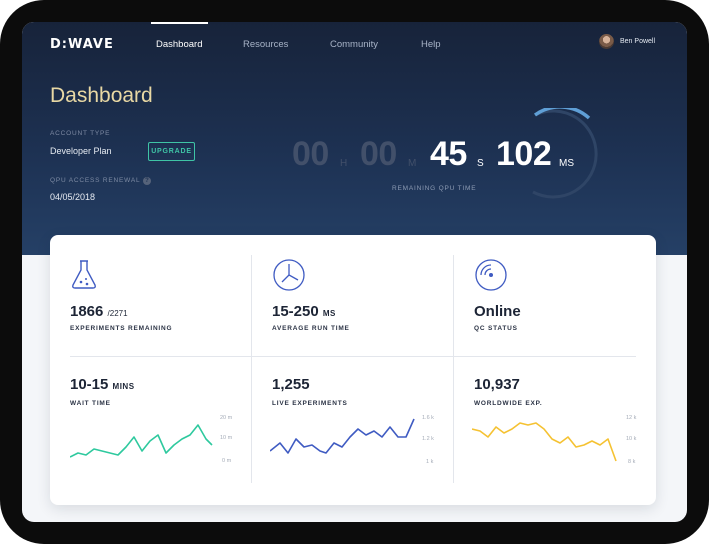  Describe the element at coordinates (344, 163) in the screenshot. I see `timer-hours-unit: H` at that location.